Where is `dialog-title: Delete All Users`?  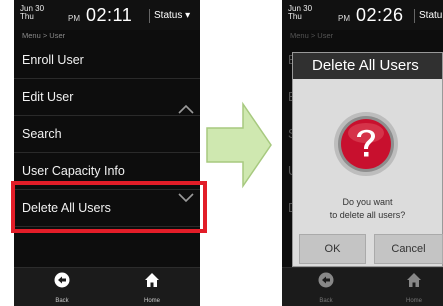
dialog-title: Delete All Users is located at coordinates (367, 66).